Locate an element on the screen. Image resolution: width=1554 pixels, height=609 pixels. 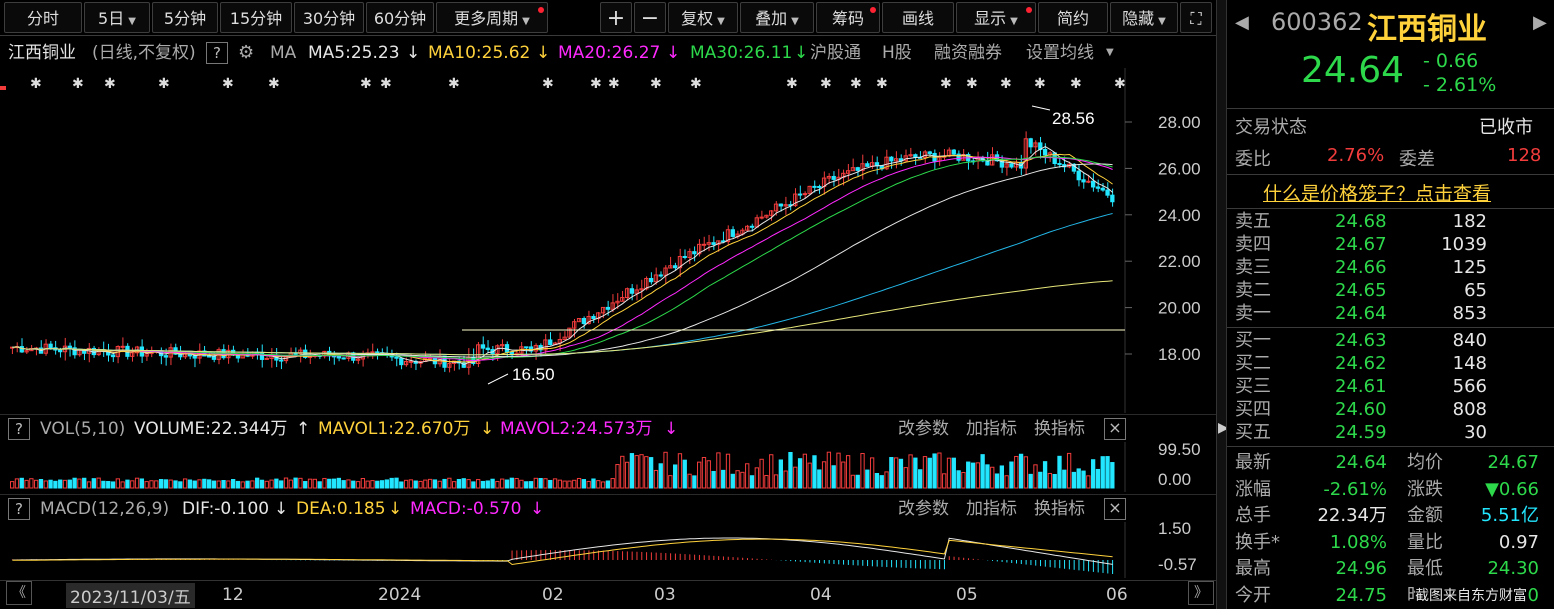
zoom-out-button: − is located at coordinates (650, 17).